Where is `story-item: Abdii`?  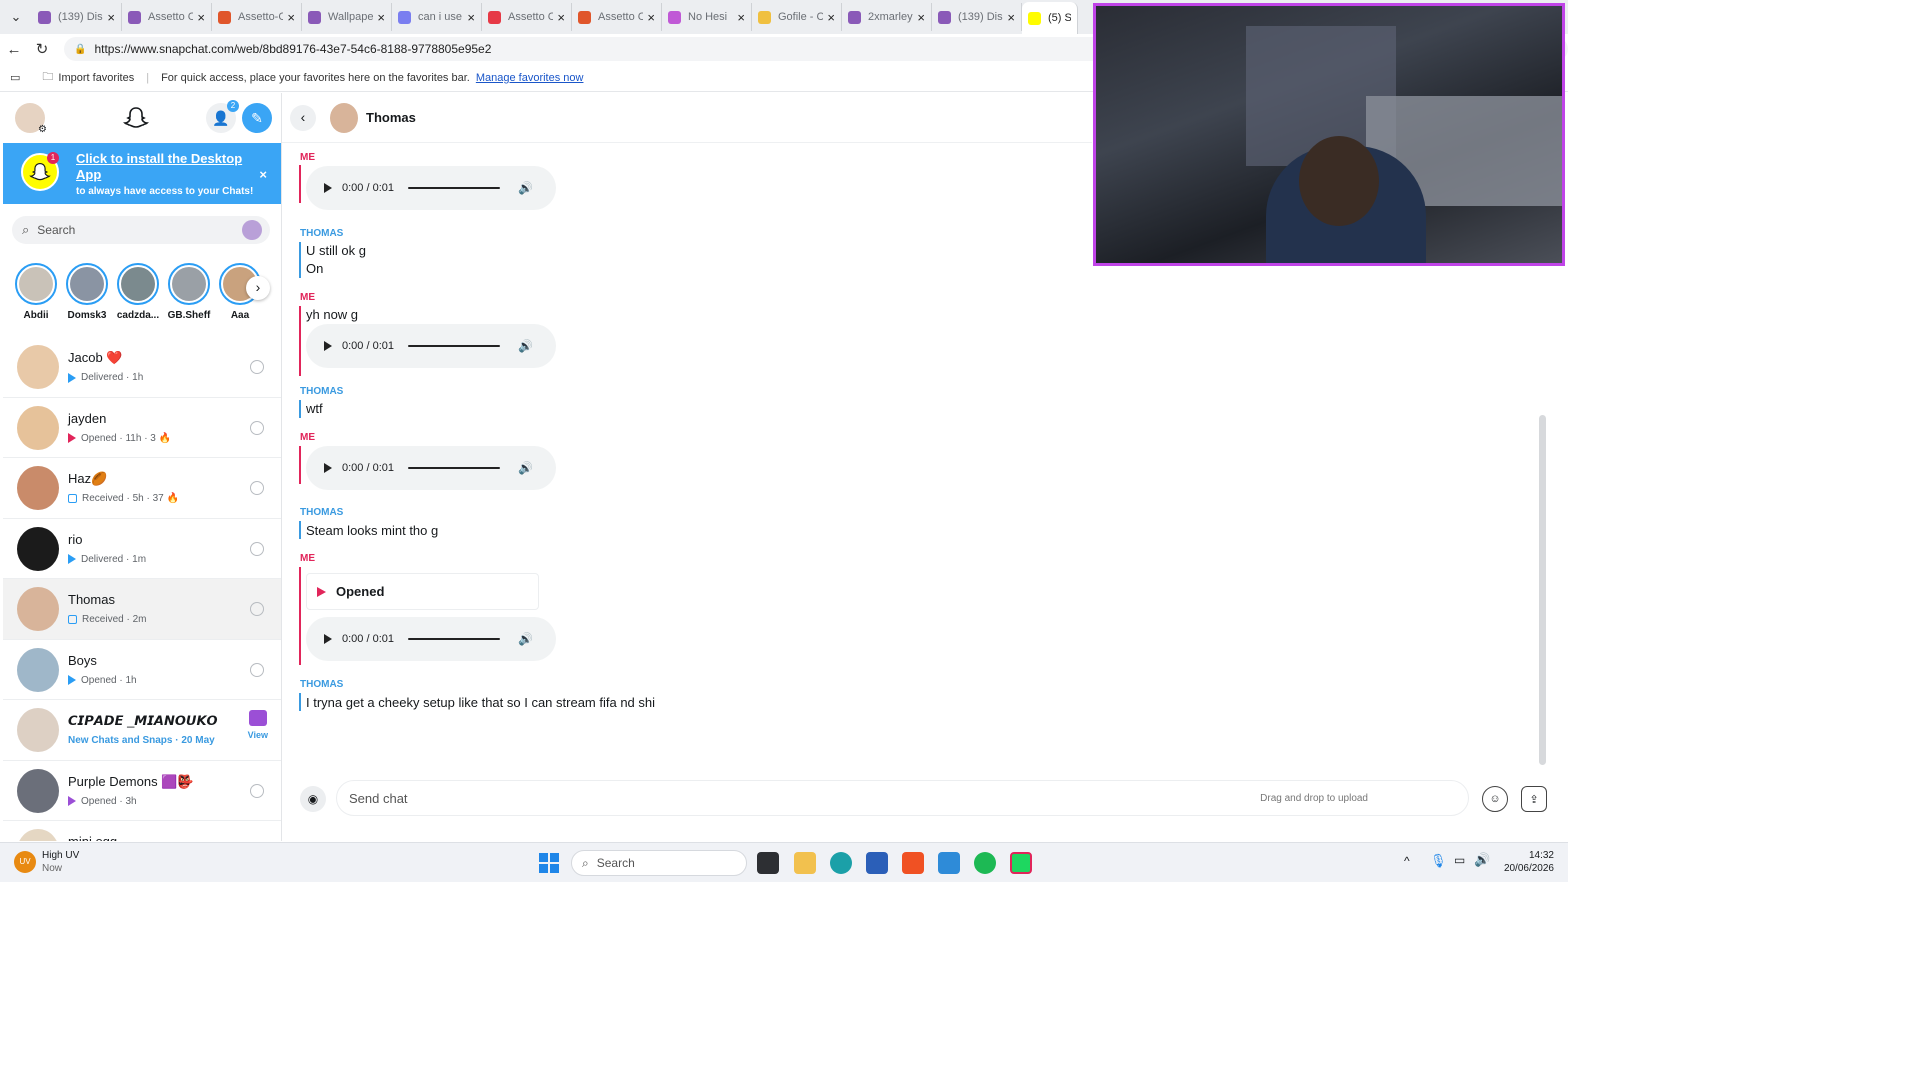
story-item: Abdii is located at coordinates (36, 292).